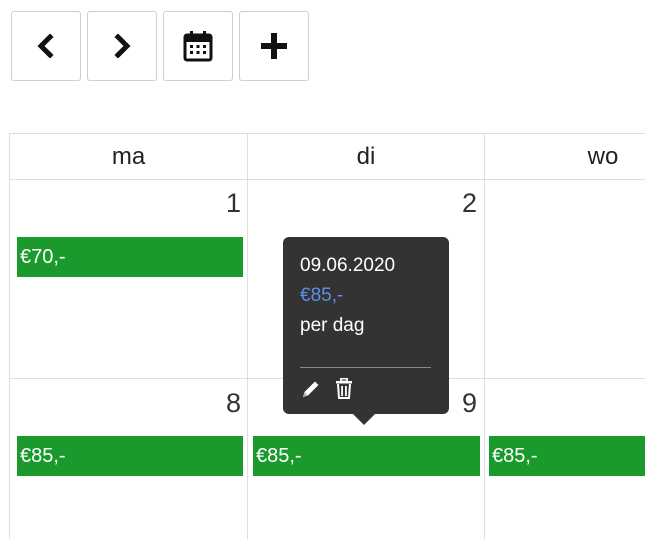  I want to click on add-button, so click(274, 46).